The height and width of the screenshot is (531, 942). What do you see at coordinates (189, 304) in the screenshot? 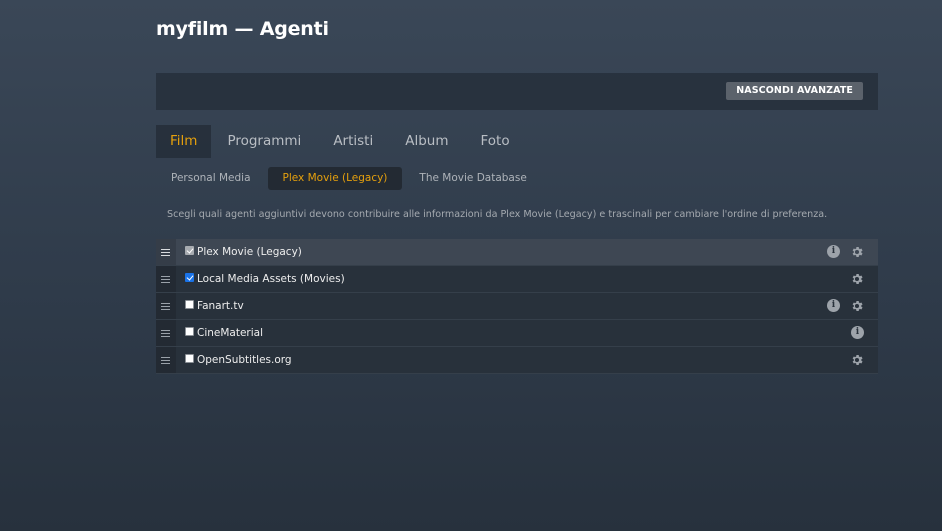
I see `agent-checkbox-fanart-tv` at bounding box center [189, 304].